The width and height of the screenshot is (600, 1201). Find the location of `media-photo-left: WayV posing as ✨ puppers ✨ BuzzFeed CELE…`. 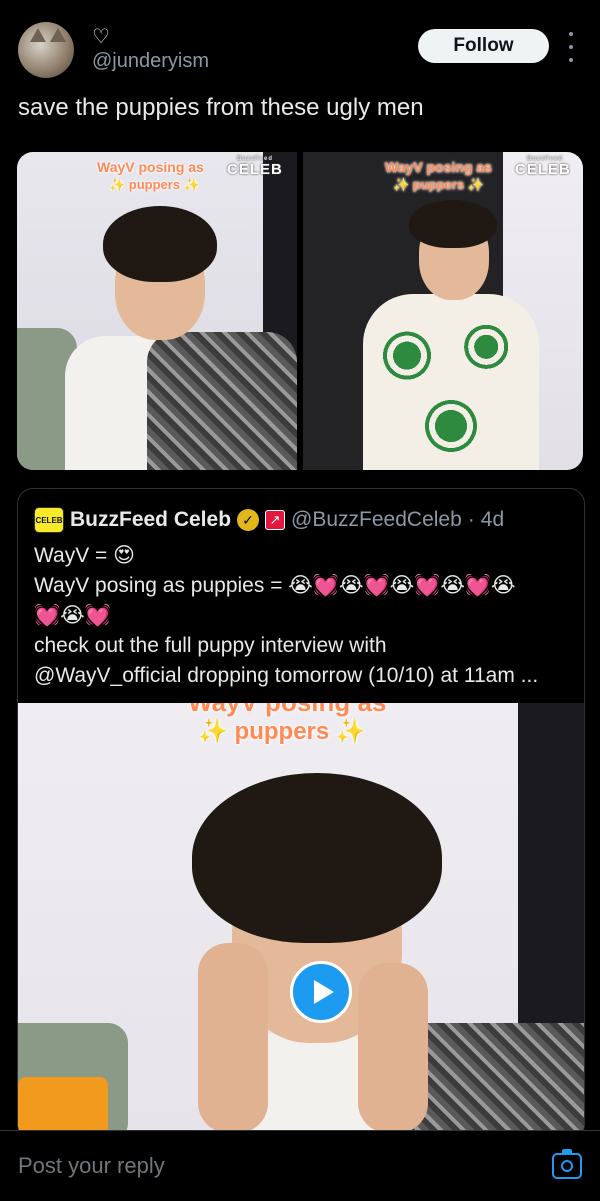

media-photo-left: WayV posing as ✨ puppers ✨ BuzzFeed CELE… is located at coordinates (157, 311).